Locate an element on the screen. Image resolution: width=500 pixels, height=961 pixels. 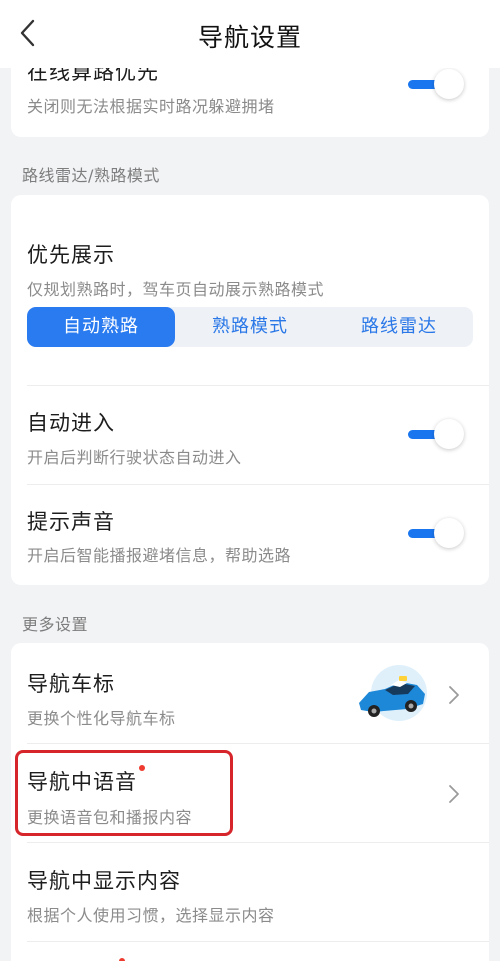
highlight-annotation is located at coordinates (124, 793).